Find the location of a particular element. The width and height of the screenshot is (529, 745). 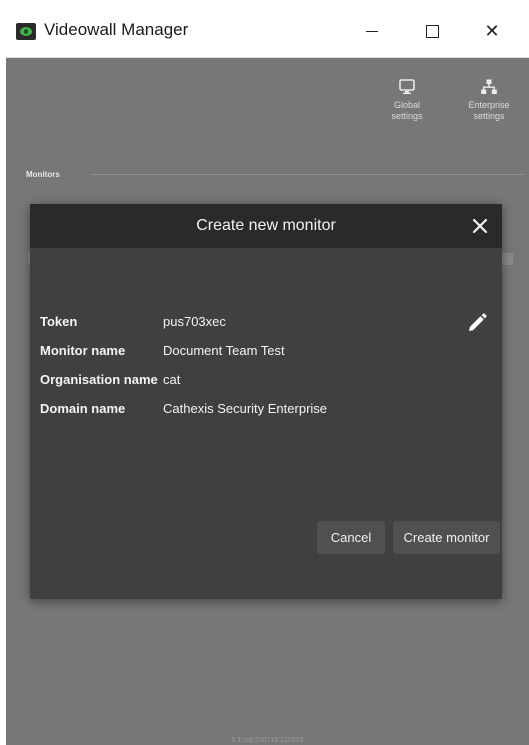

close-icon: ✕ is located at coordinates (492, 31).